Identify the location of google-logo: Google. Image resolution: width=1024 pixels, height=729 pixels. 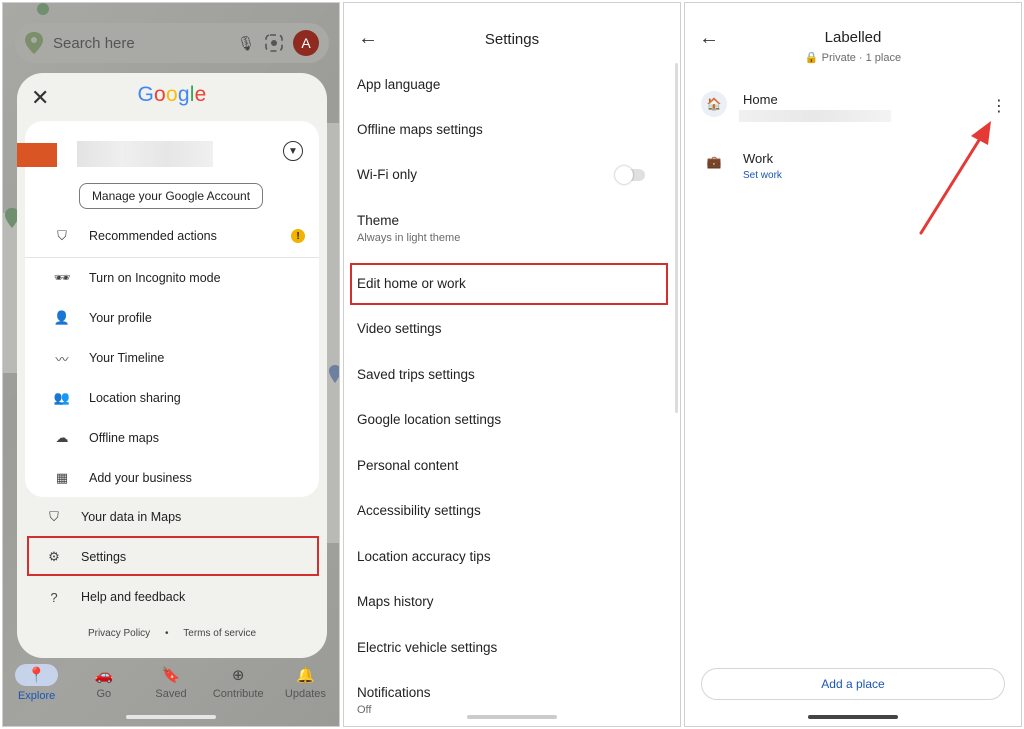
(172, 95).